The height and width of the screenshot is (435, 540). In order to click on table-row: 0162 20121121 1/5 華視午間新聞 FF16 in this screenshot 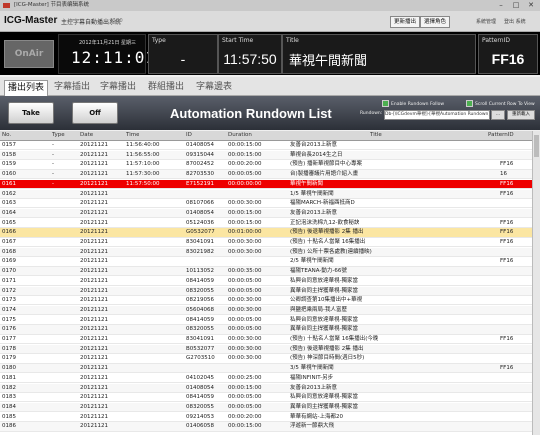, I will do `click(266, 194)`.